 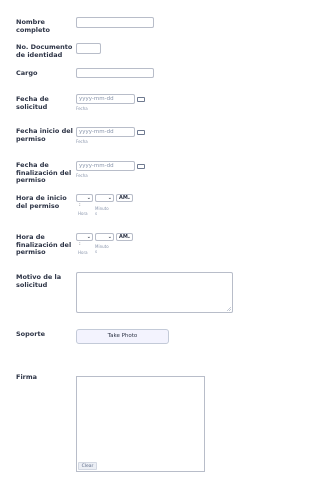 I want to click on label-fecha-inicio: Fecha inicio del permiso, so click(x=44, y=135).